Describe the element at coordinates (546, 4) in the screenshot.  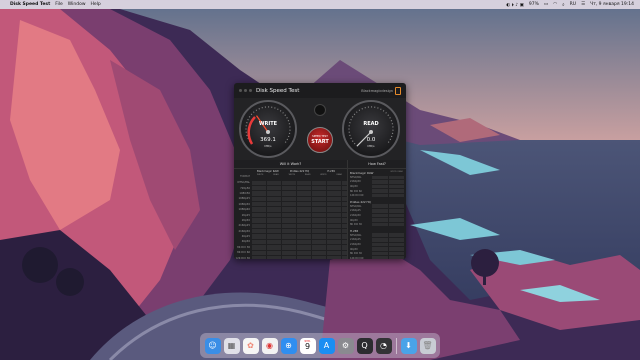
I see `battery-icon: ▭` at that location.